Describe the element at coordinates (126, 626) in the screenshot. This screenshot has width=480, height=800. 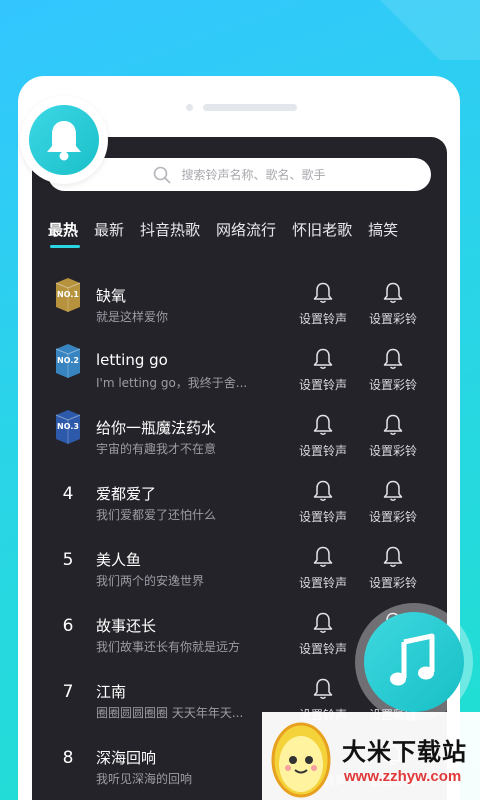
I see `song-title: 故事还长` at that location.